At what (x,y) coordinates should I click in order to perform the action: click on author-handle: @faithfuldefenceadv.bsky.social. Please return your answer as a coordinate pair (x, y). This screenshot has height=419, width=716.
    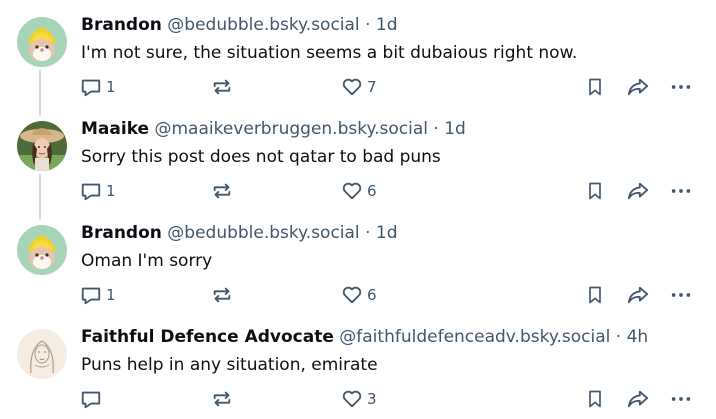
    Looking at the image, I should click on (474, 337).